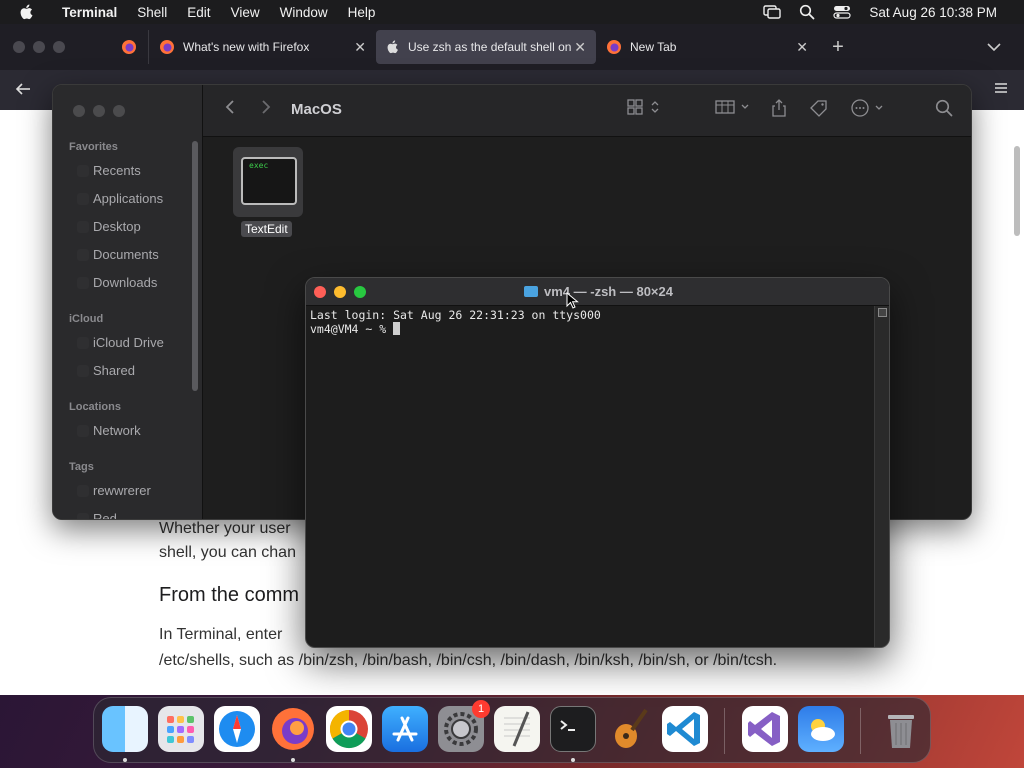 The image size is (1024, 768). Describe the element at coordinates (807, 12) in the screenshot. I see `spotlight-search-icon` at that location.